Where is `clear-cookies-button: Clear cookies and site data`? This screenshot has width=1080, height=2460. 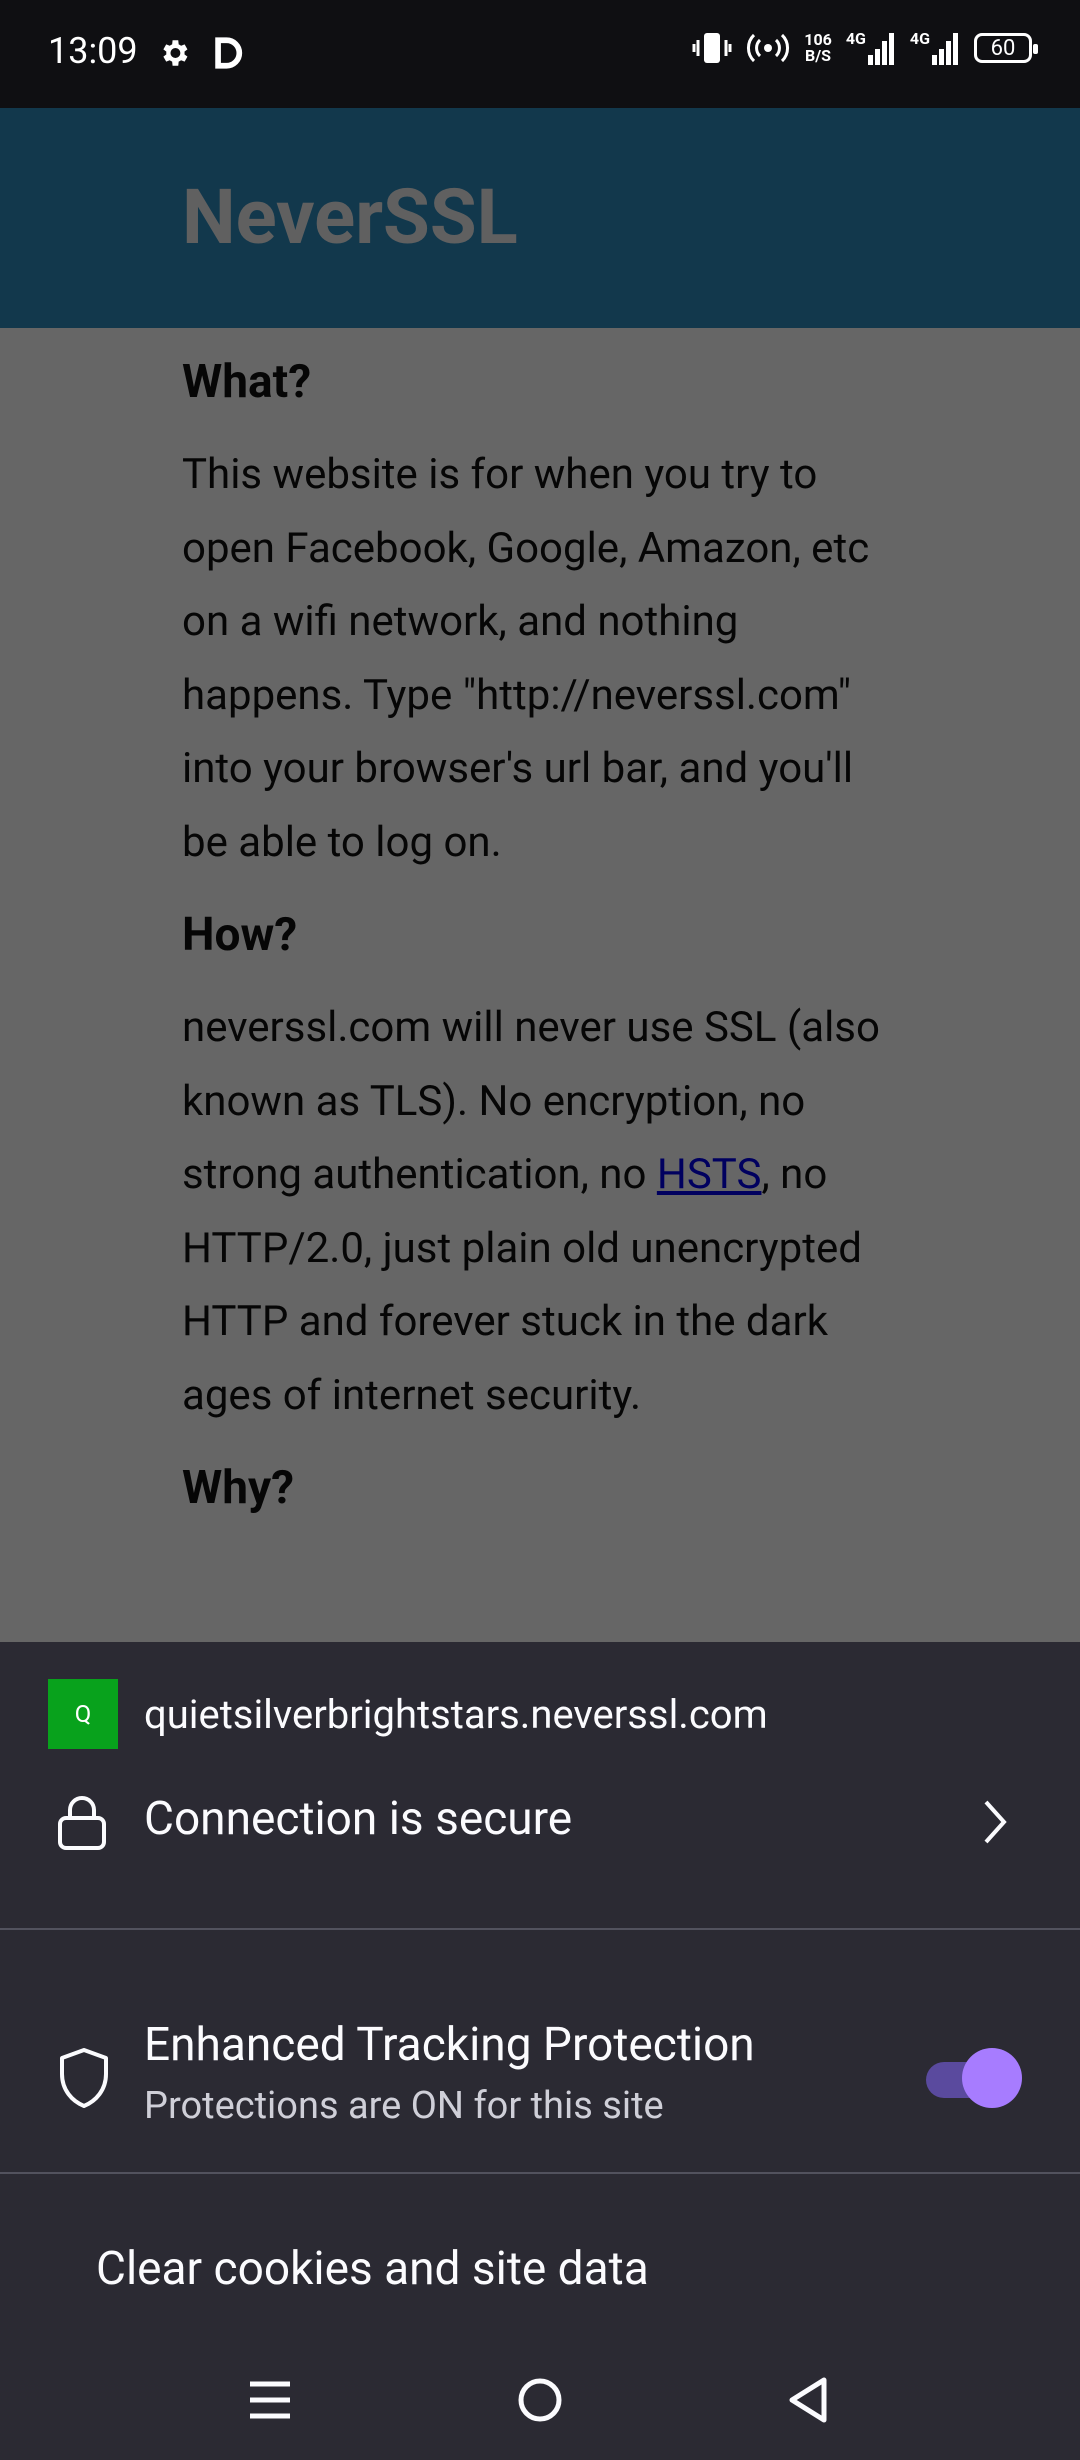 clear-cookies-button: Clear cookies and site data is located at coordinates (372, 2269).